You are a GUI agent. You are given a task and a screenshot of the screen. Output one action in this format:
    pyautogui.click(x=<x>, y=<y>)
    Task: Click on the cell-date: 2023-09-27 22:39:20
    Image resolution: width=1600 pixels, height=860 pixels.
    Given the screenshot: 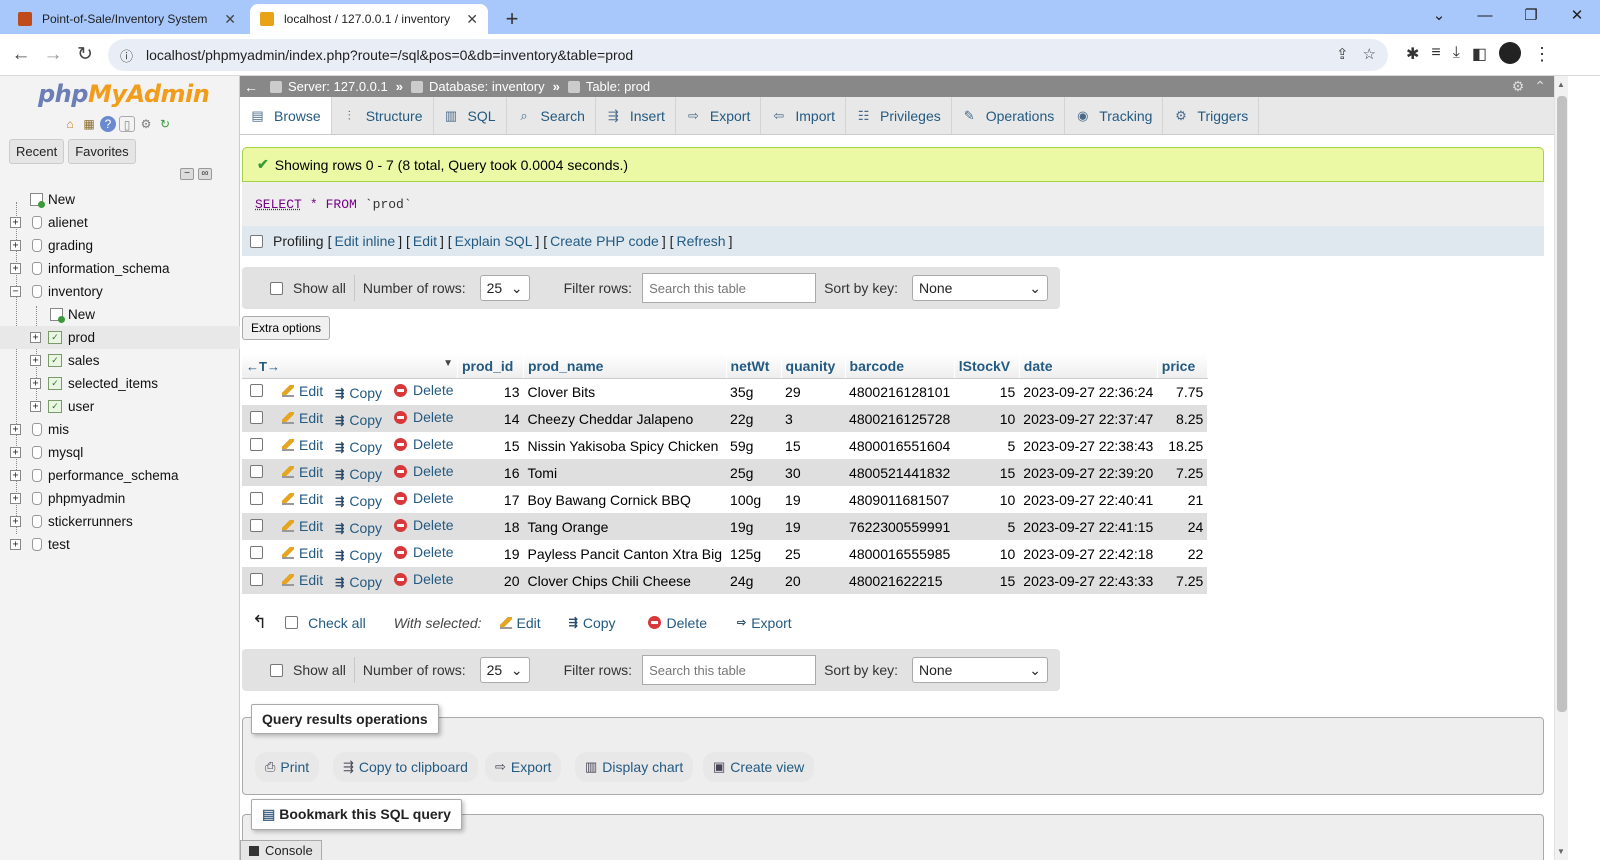 What is the action you would take?
    pyautogui.click(x=1088, y=472)
    